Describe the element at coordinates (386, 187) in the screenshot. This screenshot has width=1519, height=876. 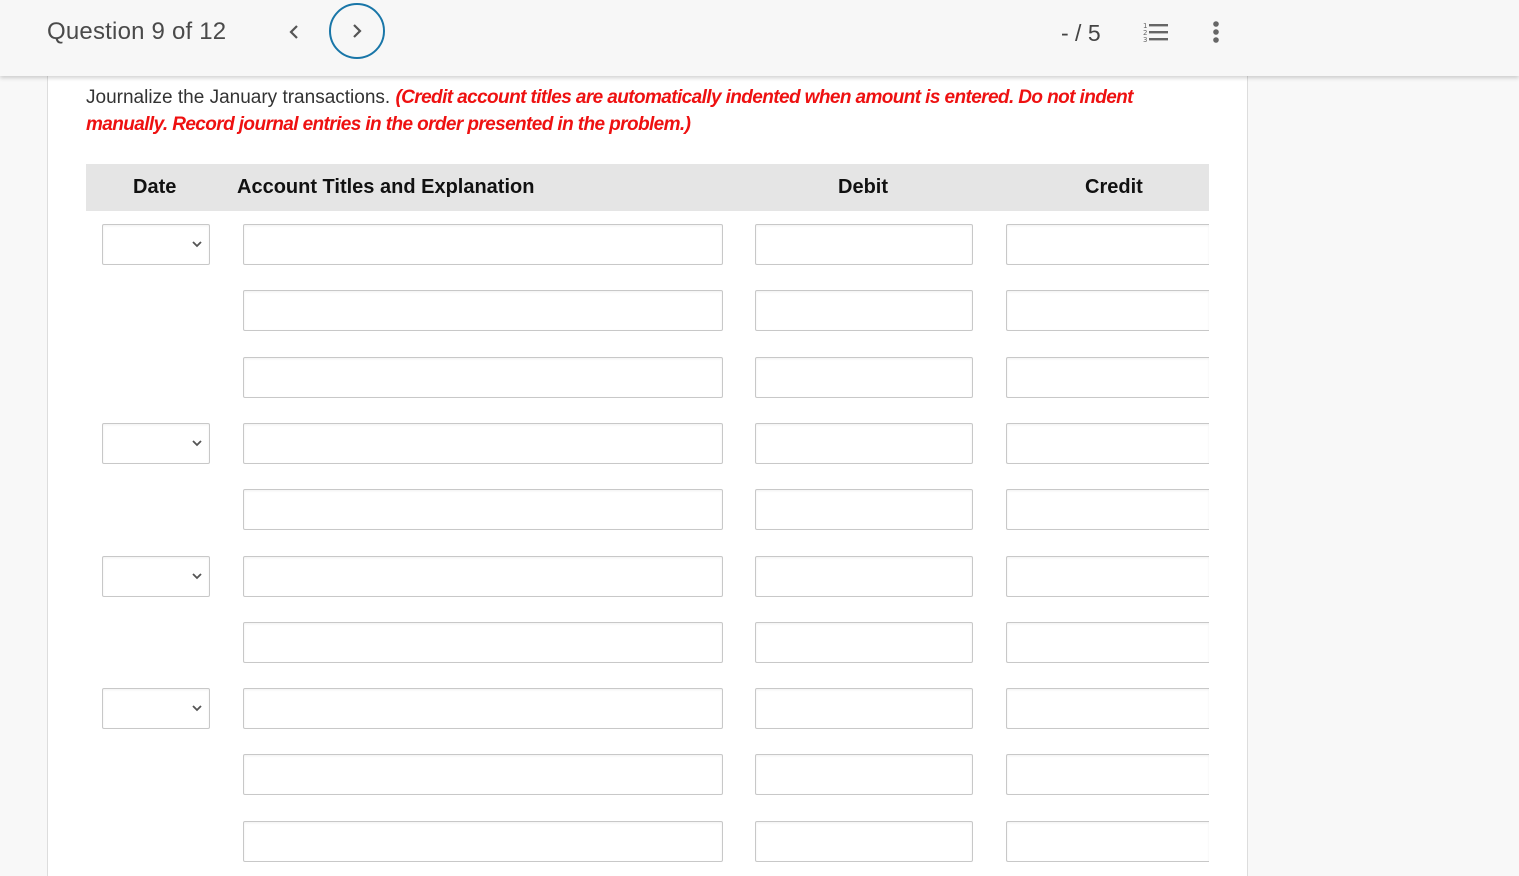
I see `column-header-account: Account Titles and Explanation` at that location.